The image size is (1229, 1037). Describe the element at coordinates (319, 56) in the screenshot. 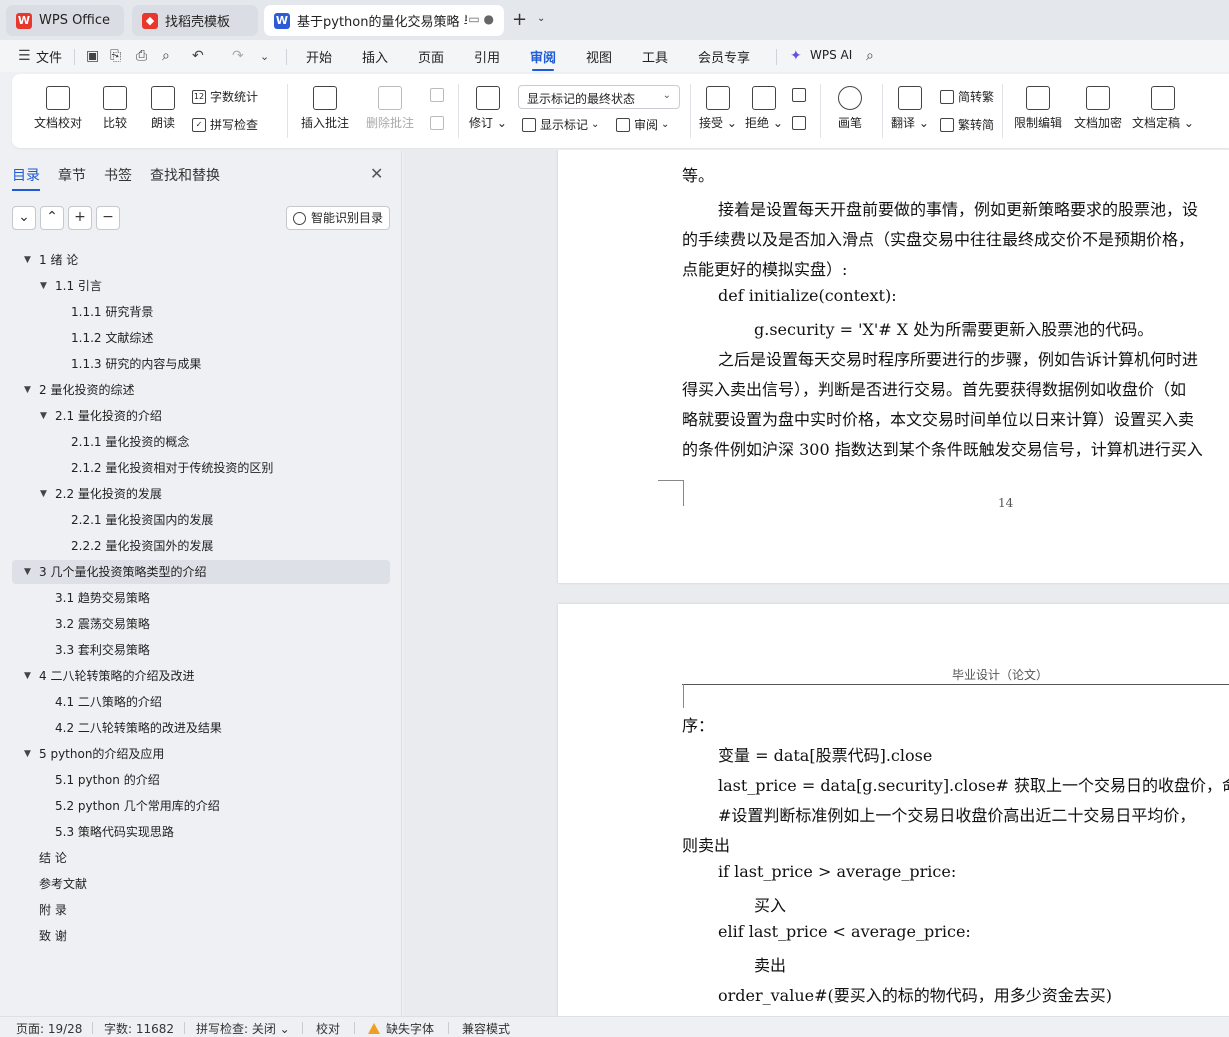

I see `menu-home: 开始` at that location.